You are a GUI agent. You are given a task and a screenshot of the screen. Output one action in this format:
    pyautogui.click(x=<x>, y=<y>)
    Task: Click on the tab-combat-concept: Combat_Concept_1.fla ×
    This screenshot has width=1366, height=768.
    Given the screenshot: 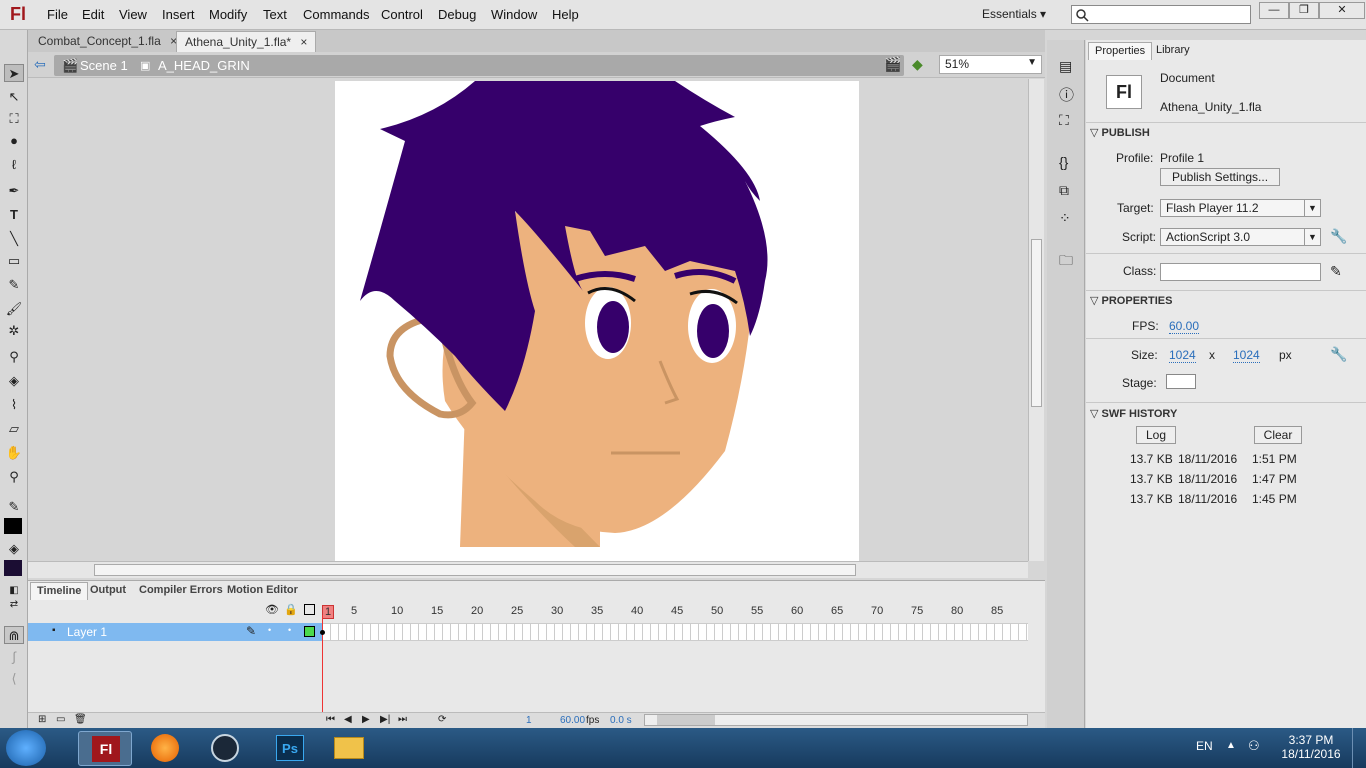 What is the action you would take?
    pyautogui.click(x=107, y=41)
    